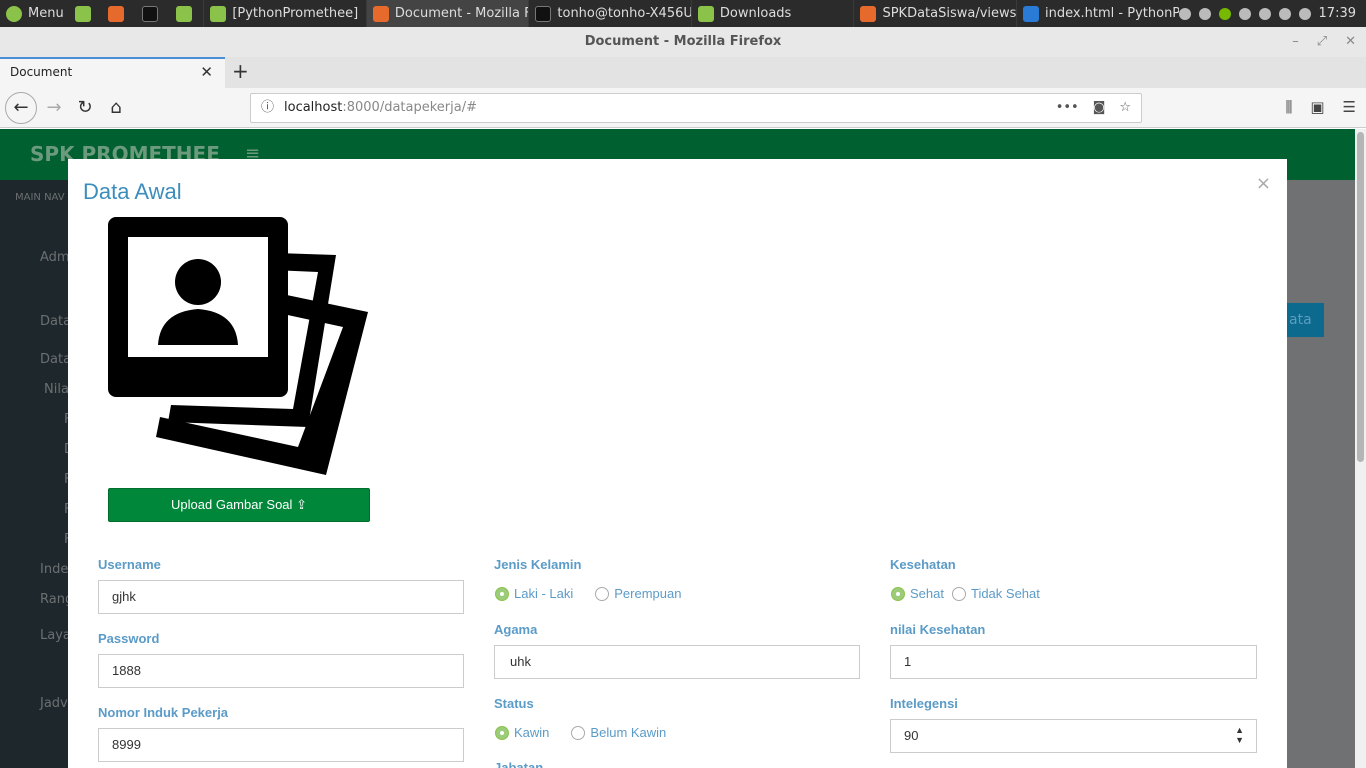  What do you see at coordinates (21, 108) in the screenshot?
I see `back-icon: ←` at bounding box center [21, 108].